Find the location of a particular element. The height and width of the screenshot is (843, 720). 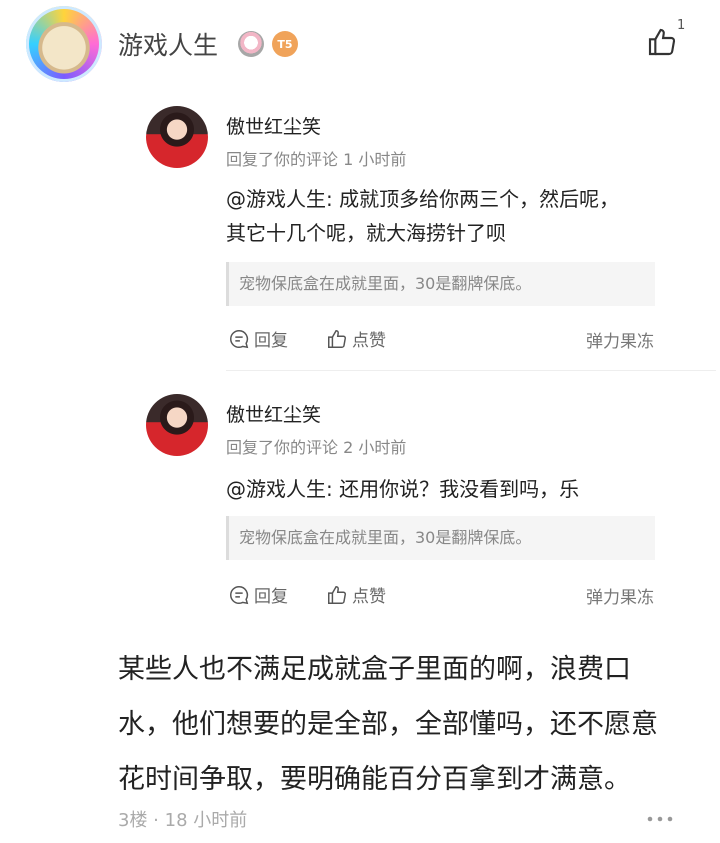

main-comment-line: 花时间争取，要明确能百分百拿到才满意。 is located at coordinates (374, 779).